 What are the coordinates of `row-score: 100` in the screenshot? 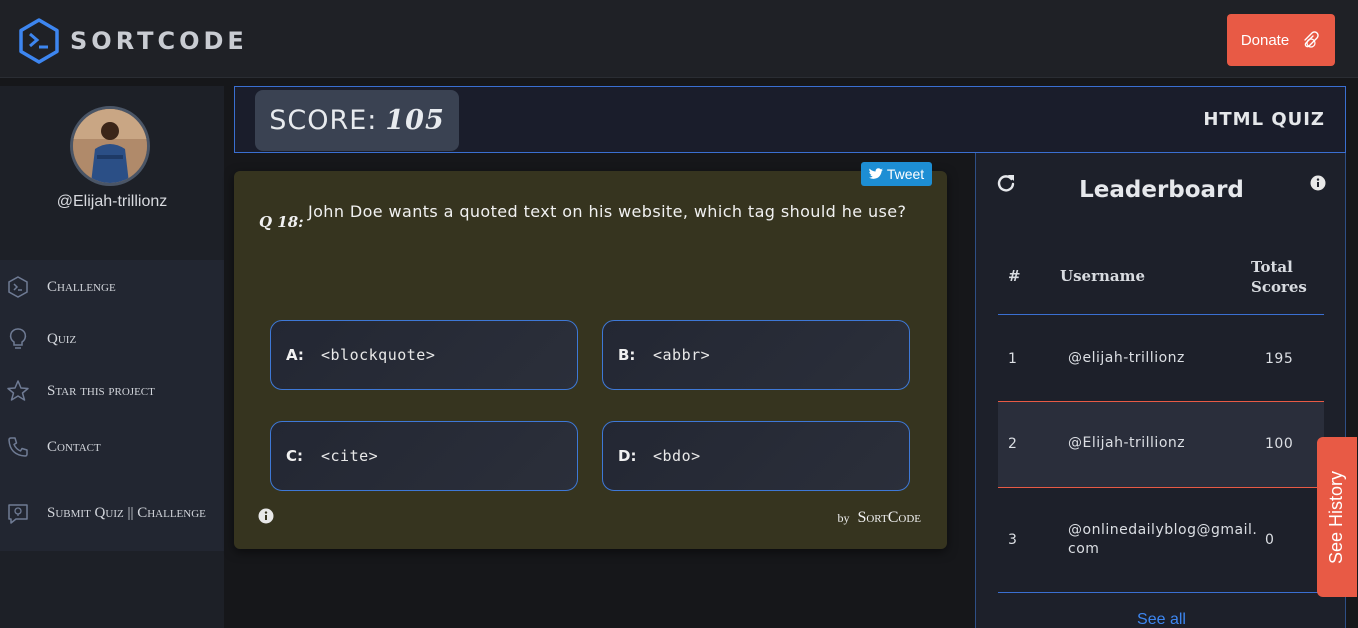 It's located at (1279, 444).